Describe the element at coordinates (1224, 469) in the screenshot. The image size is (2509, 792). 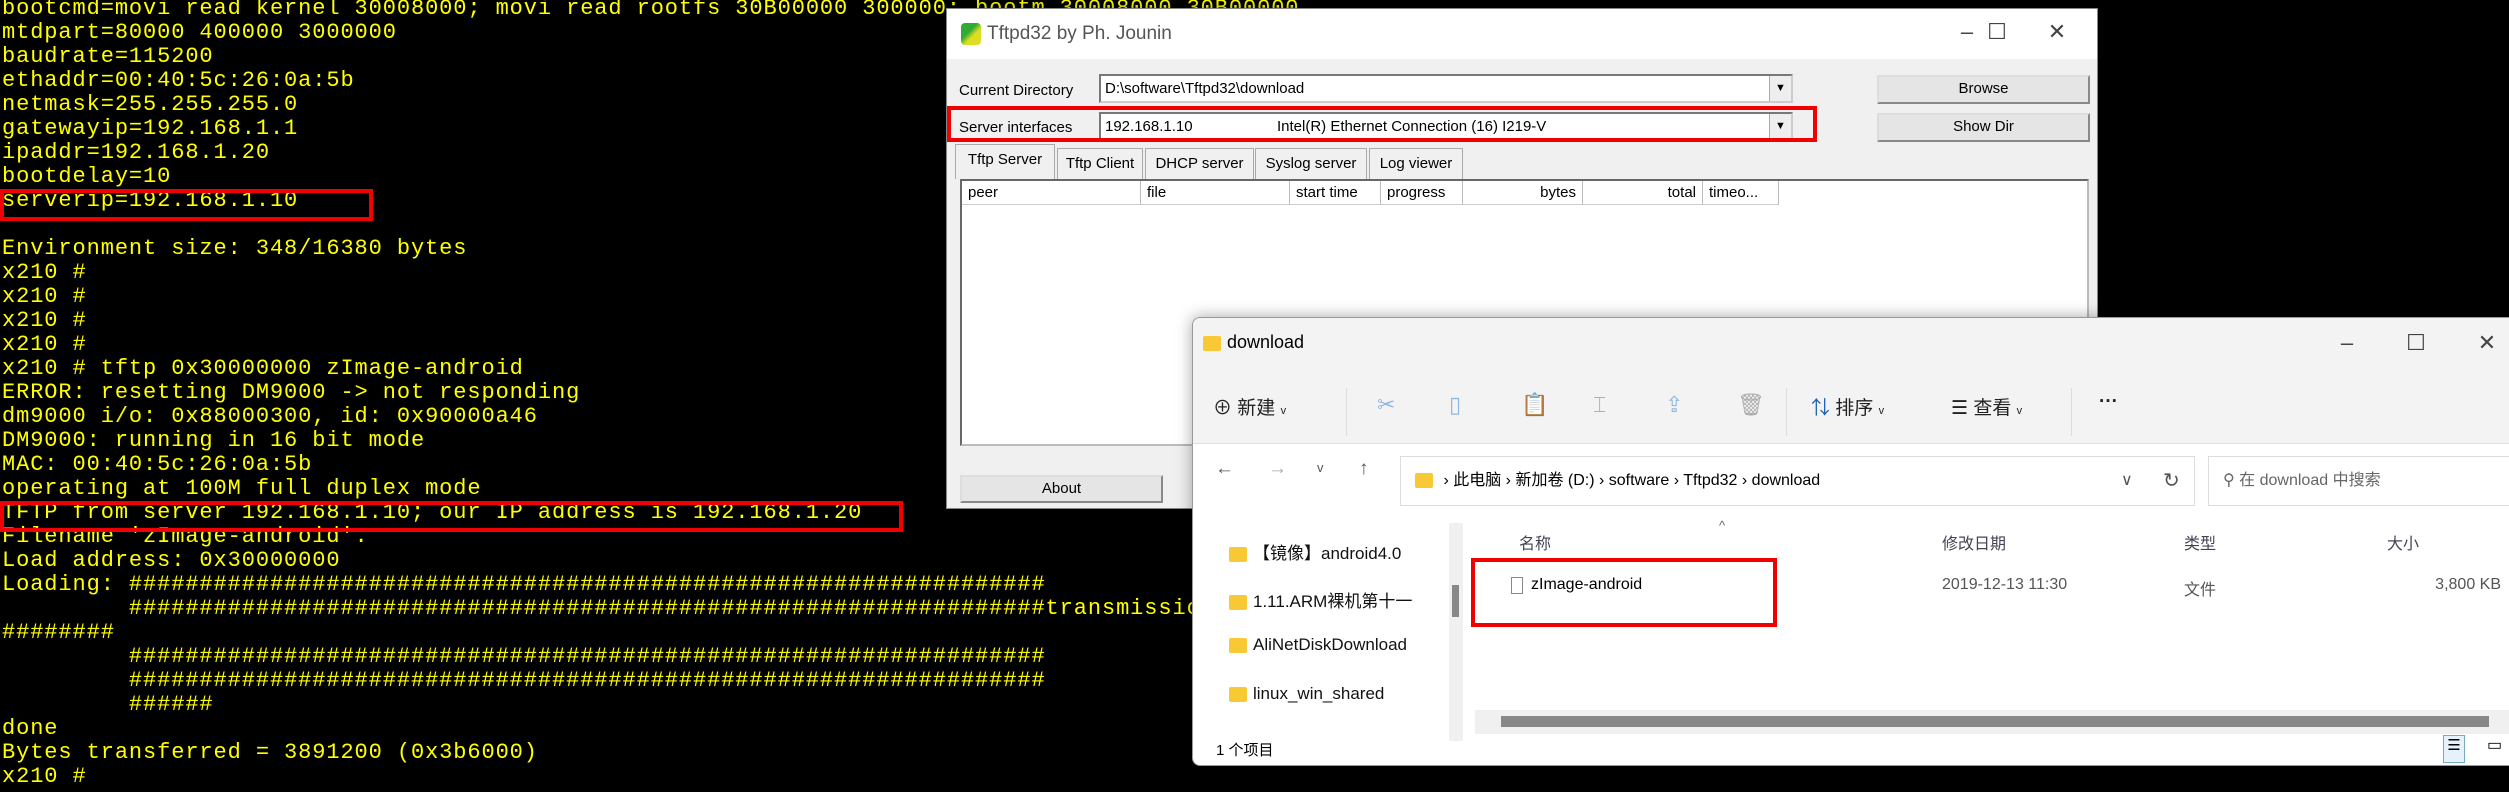
I see `back-icon: ←` at that location.